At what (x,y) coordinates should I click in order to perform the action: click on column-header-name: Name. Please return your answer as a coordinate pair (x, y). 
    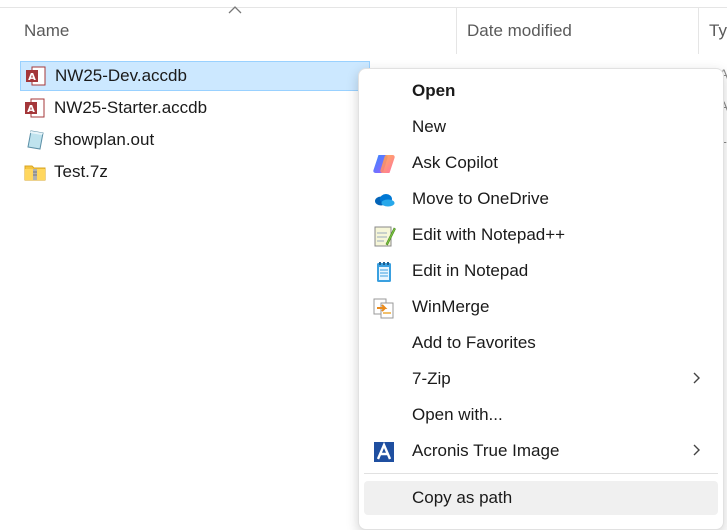
    Looking at the image, I should click on (46, 31).